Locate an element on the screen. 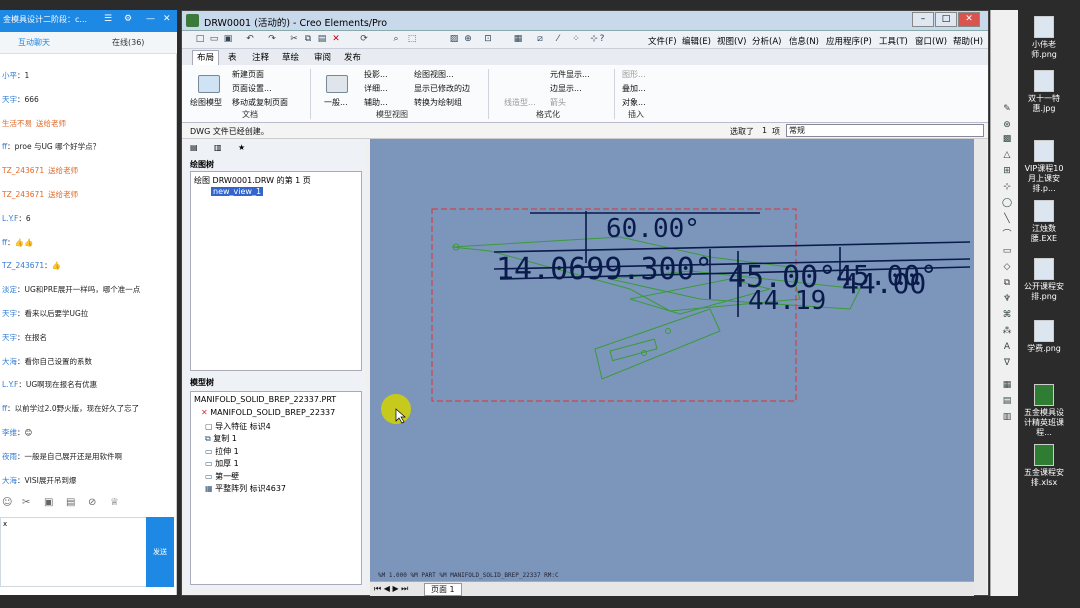 Image resolution: width=1080 pixels, height=608 pixels. desktop-icon: 五金课程安排.xlsx is located at coordinates (1044, 466).